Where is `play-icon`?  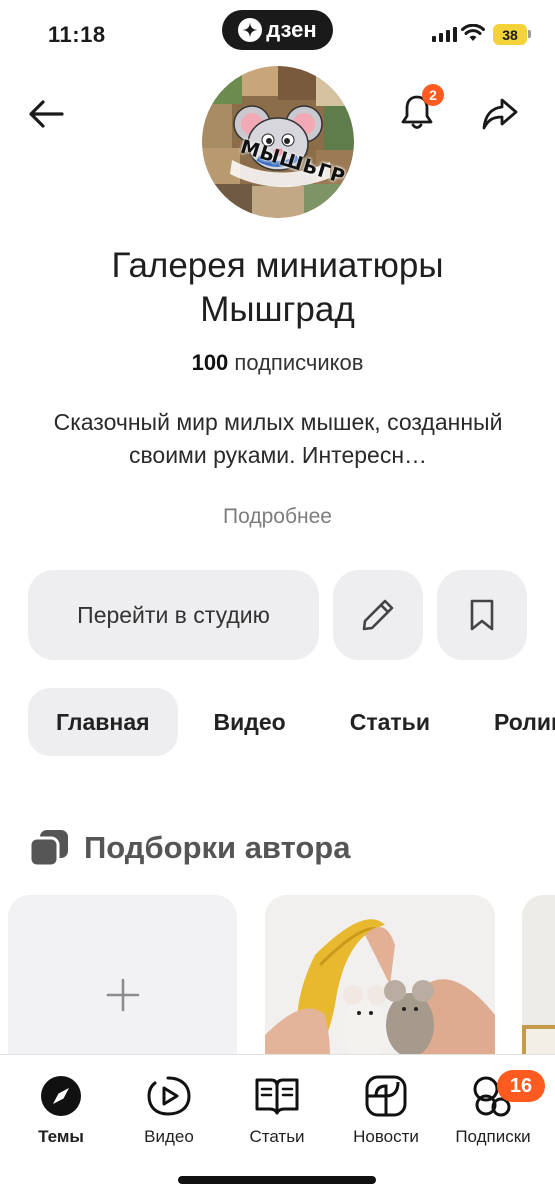 play-icon is located at coordinates (169, 1096).